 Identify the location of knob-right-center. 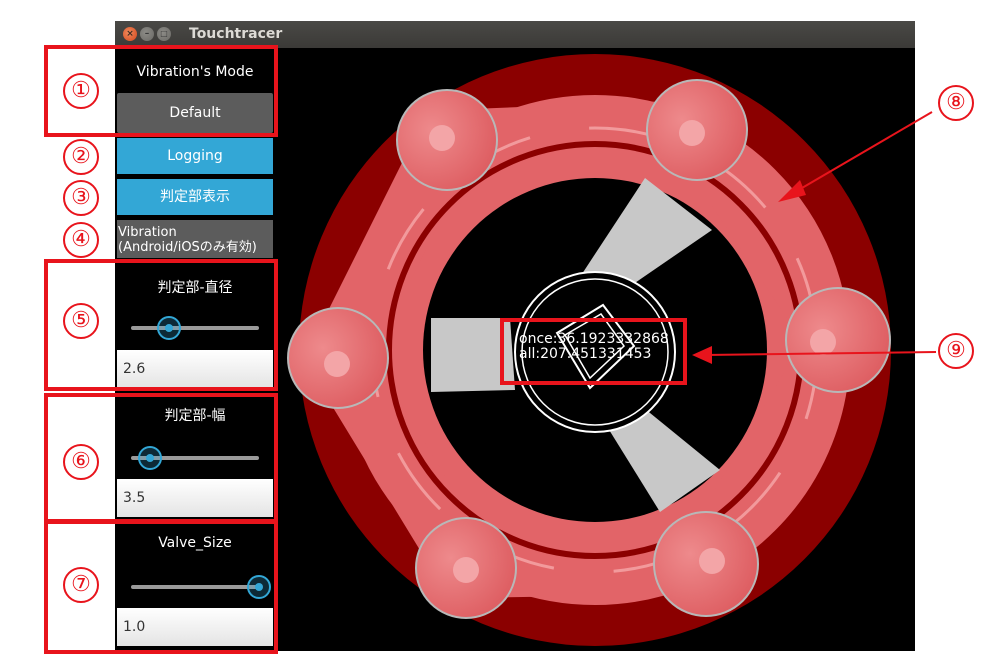
(823, 342).